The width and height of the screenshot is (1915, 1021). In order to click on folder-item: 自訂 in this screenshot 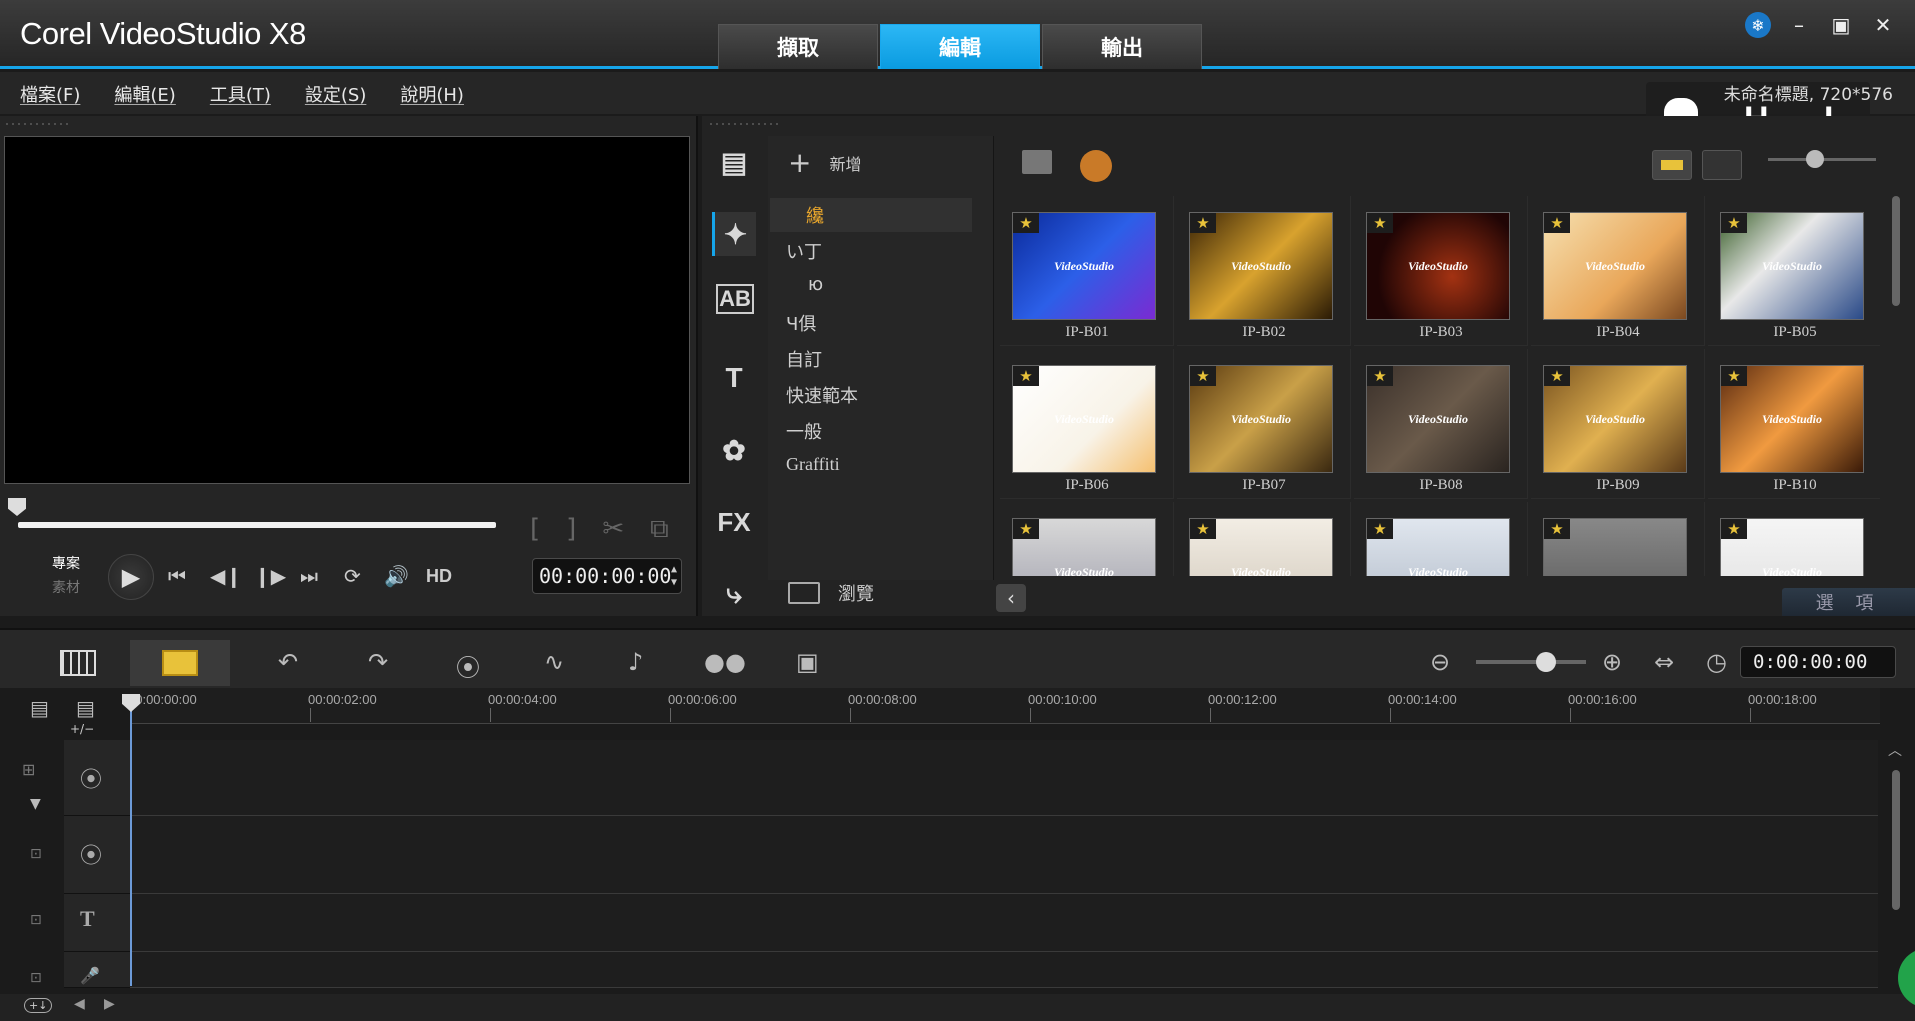, I will do `click(804, 359)`.